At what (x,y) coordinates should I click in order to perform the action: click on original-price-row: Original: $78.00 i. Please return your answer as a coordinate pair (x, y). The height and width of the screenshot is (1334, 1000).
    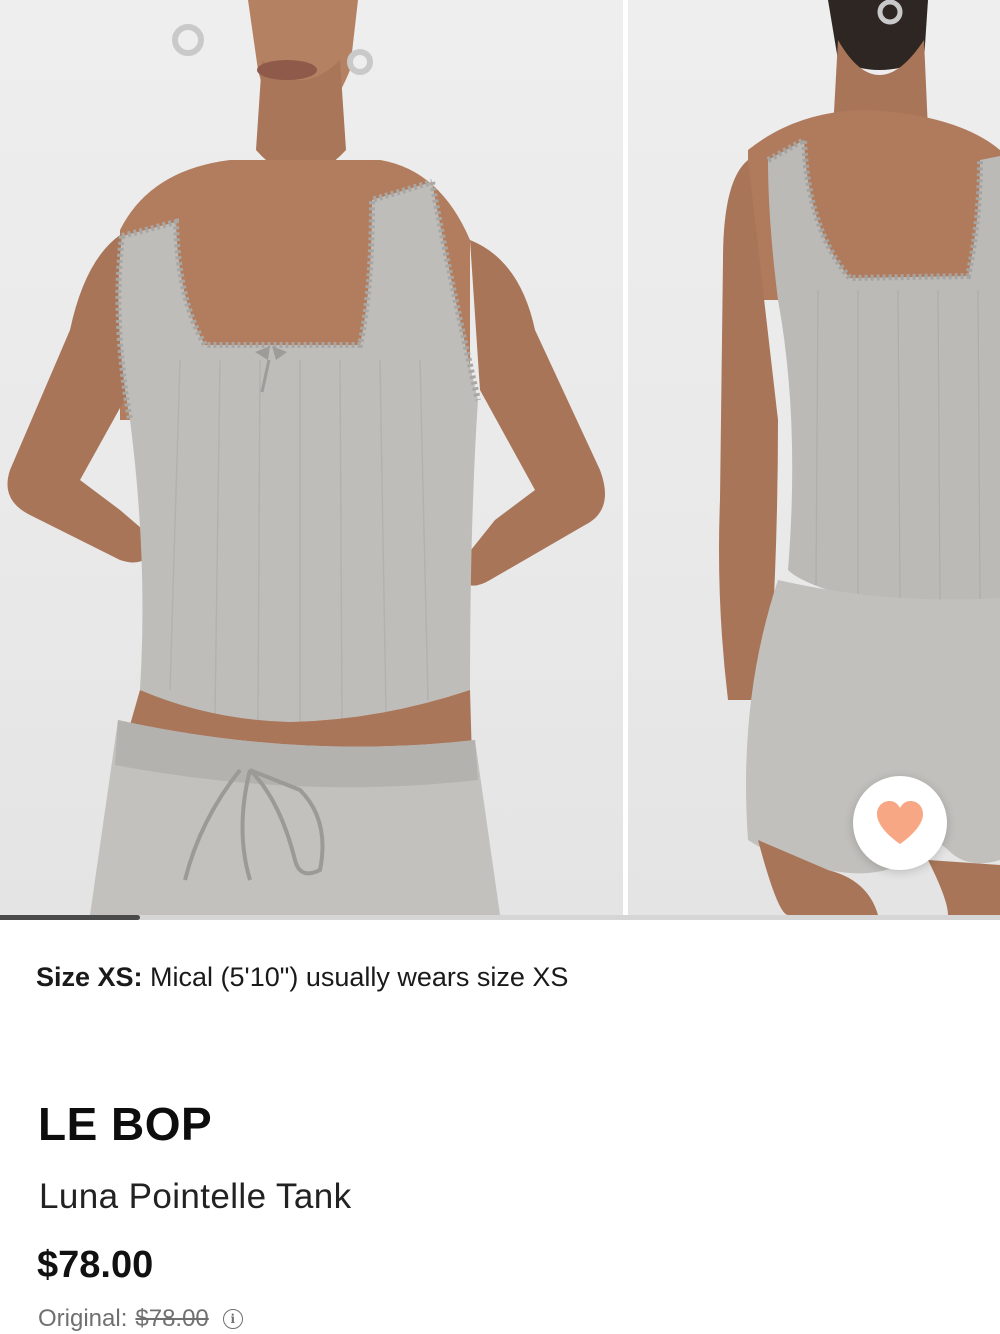
    Looking at the image, I should click on (140, 1319).